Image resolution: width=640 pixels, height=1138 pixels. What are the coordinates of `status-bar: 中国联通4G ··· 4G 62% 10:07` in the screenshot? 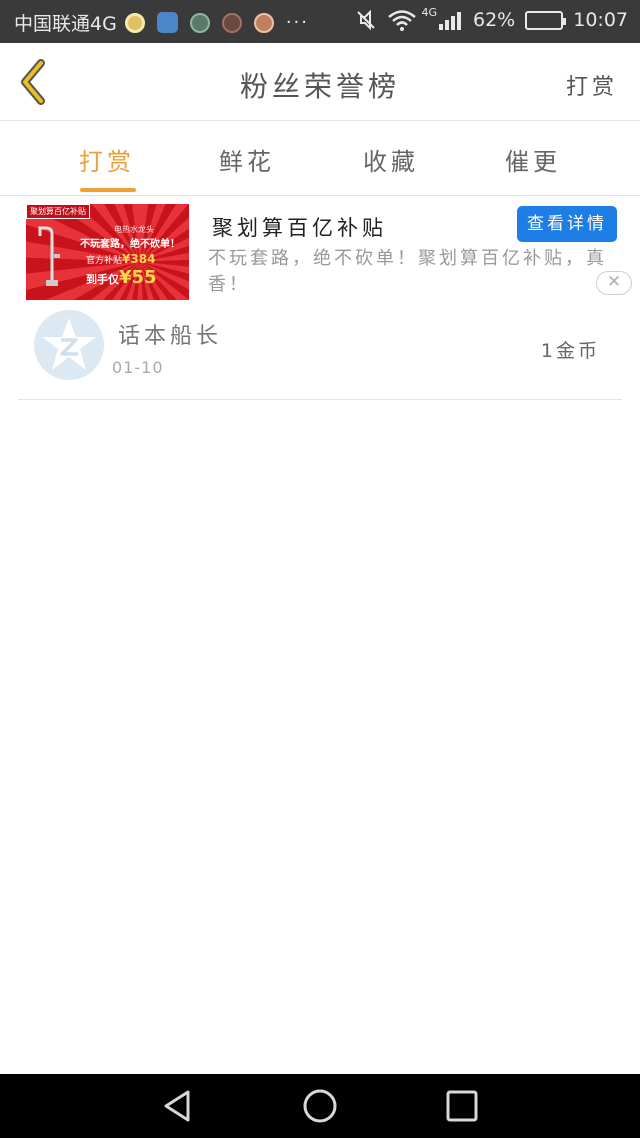 It's located at (320, 21).